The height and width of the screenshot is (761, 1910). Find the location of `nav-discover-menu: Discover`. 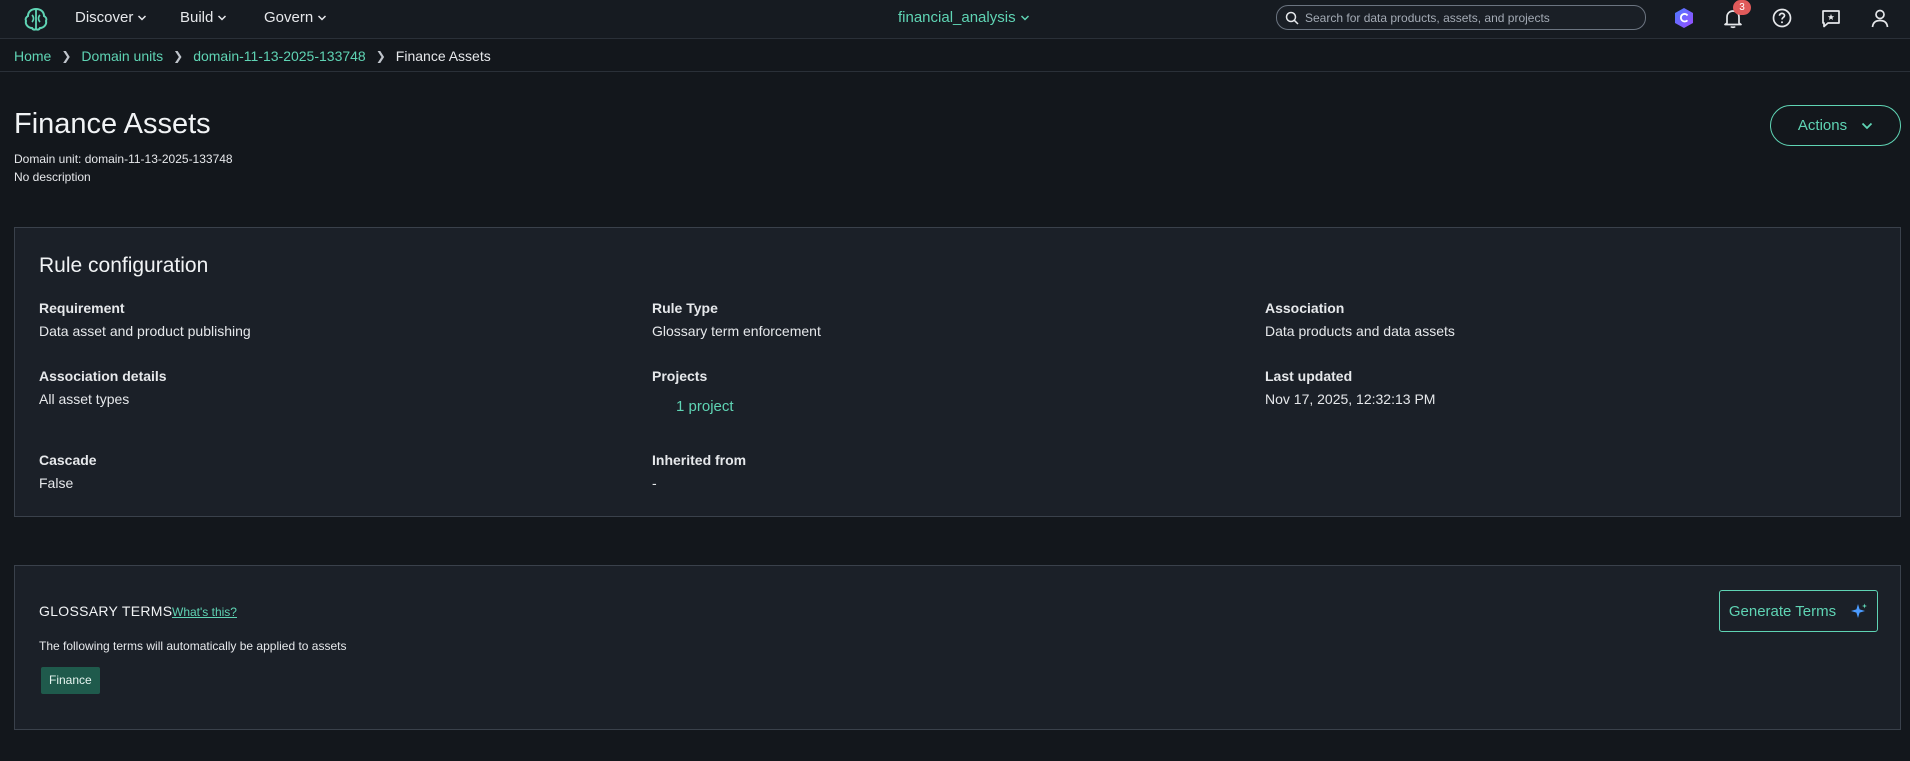

nav-discover-menu: Discover is located at coordinates (111, 17).